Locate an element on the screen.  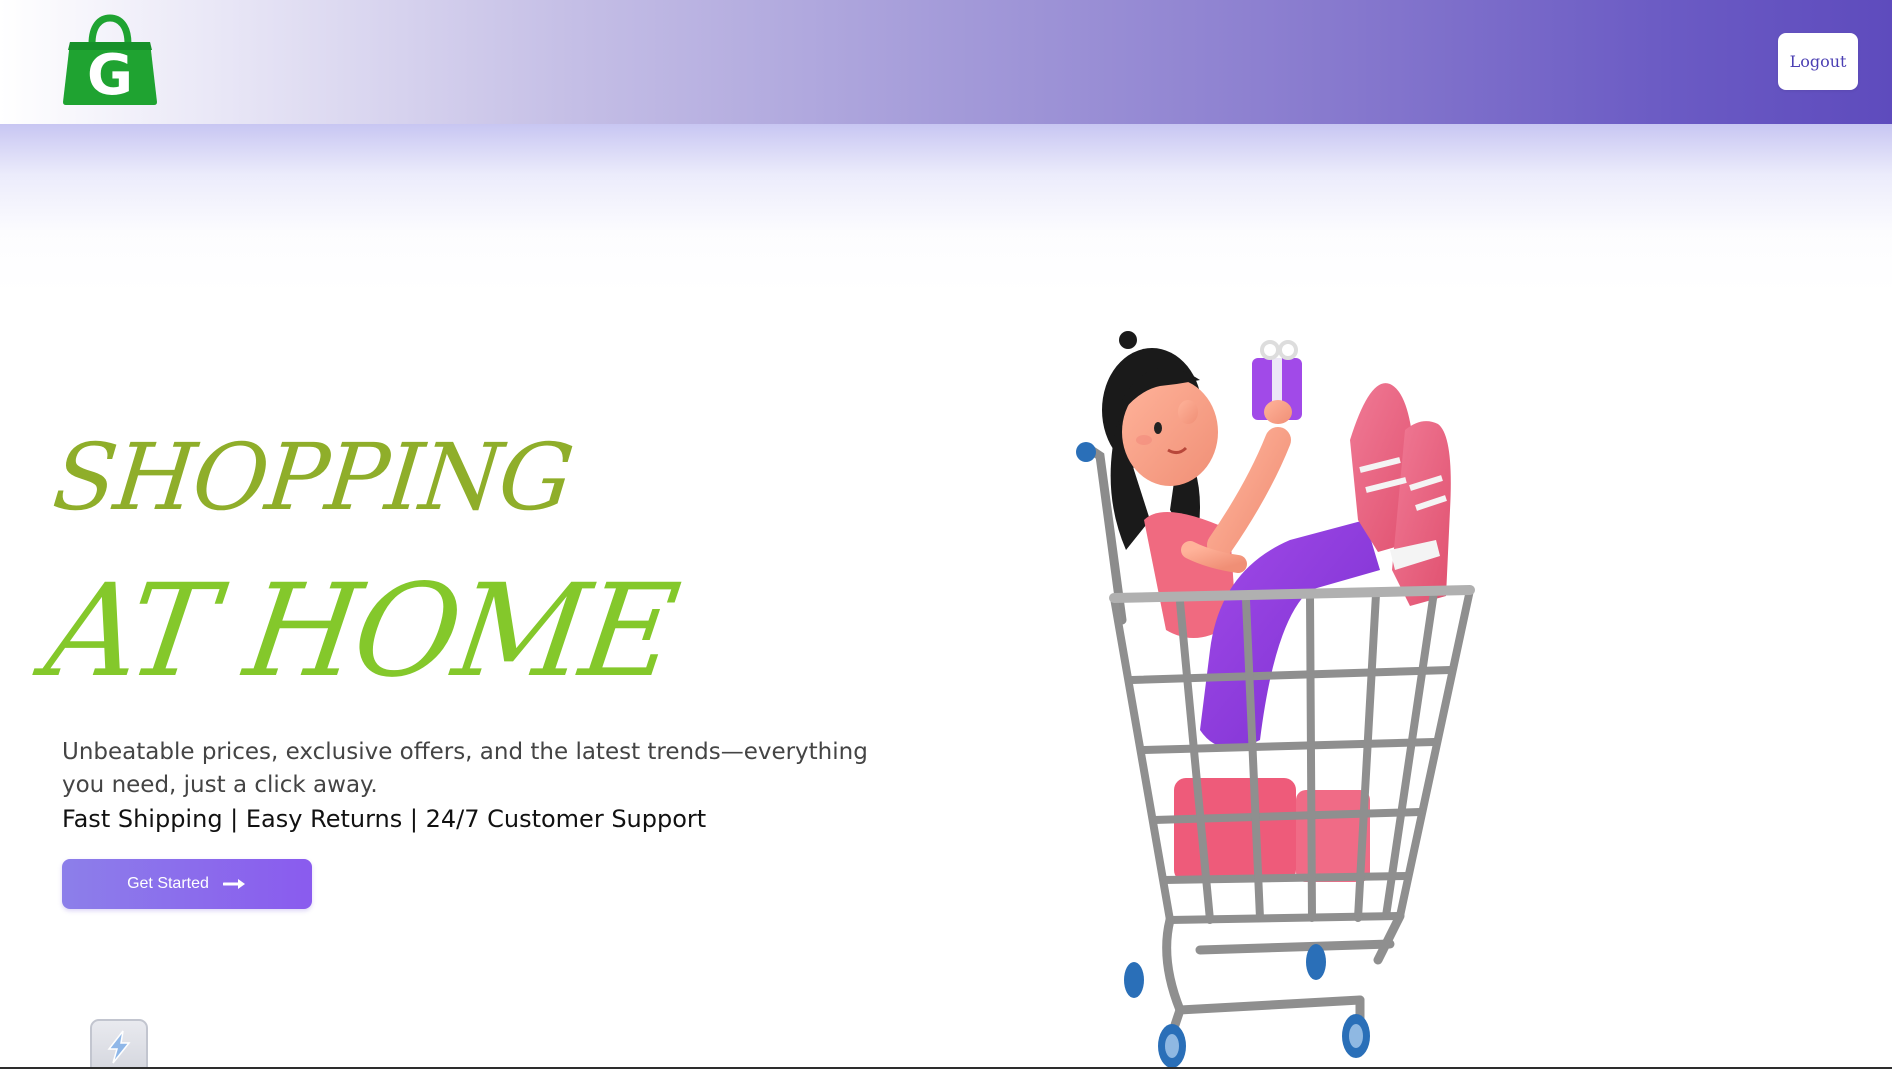
arrow-right-icon is located at coordinates (233, 884).